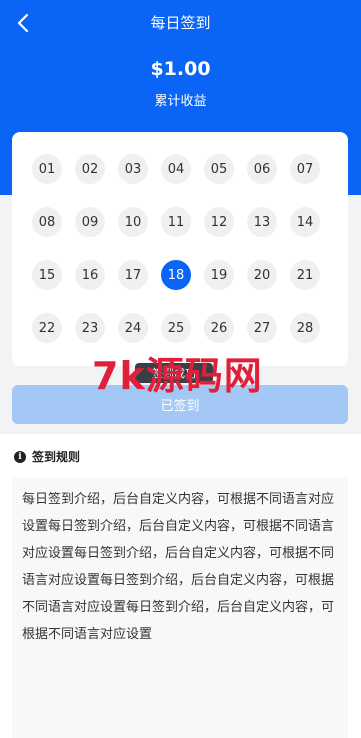 The width and height of the screenshot is (361, 738). Describe the element at coordinates (176, 169) in the screenshot. I see `calendar-day-04: 04` at that location.